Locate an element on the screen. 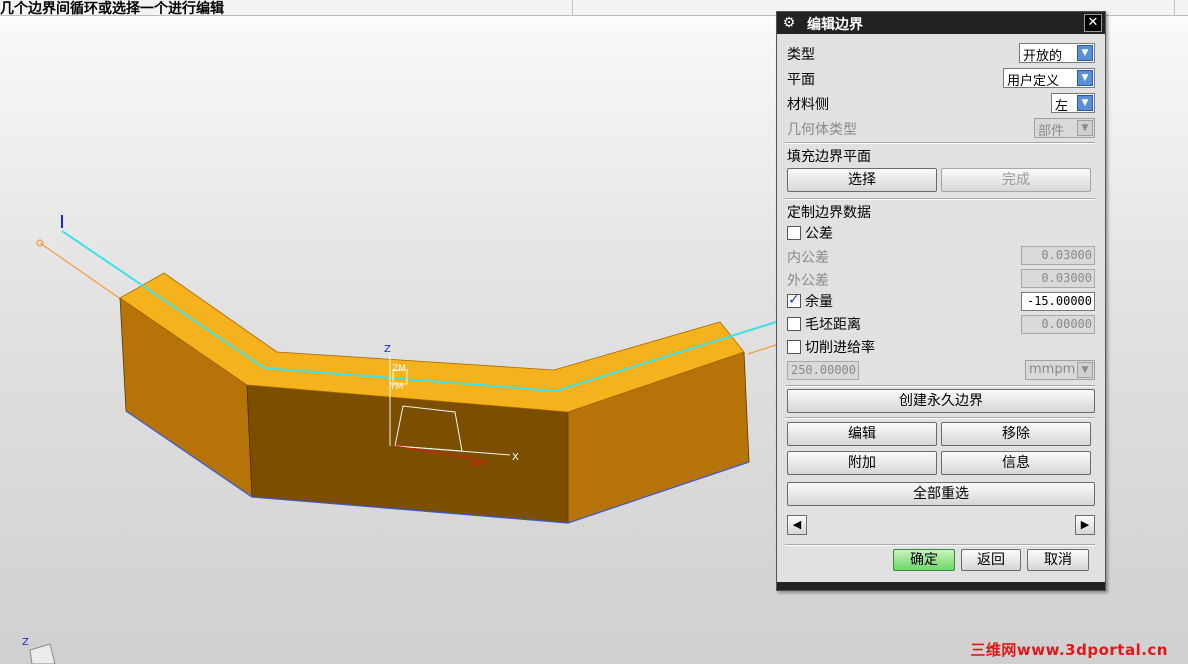 The width and height of the screenshot is (1188, 664). material-side-label: 材料侧 is located at coordinates (808, 105).